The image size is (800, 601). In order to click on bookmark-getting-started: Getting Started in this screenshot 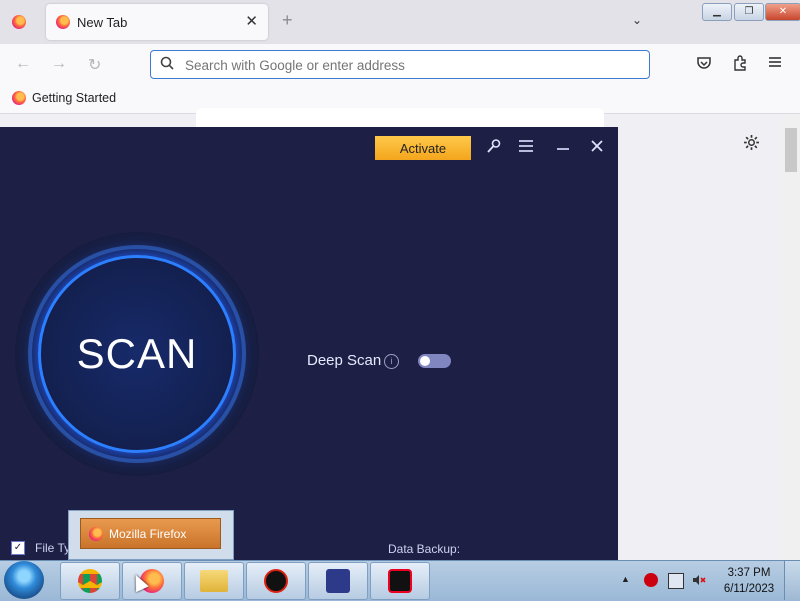, I will do `click(64, 98)`.